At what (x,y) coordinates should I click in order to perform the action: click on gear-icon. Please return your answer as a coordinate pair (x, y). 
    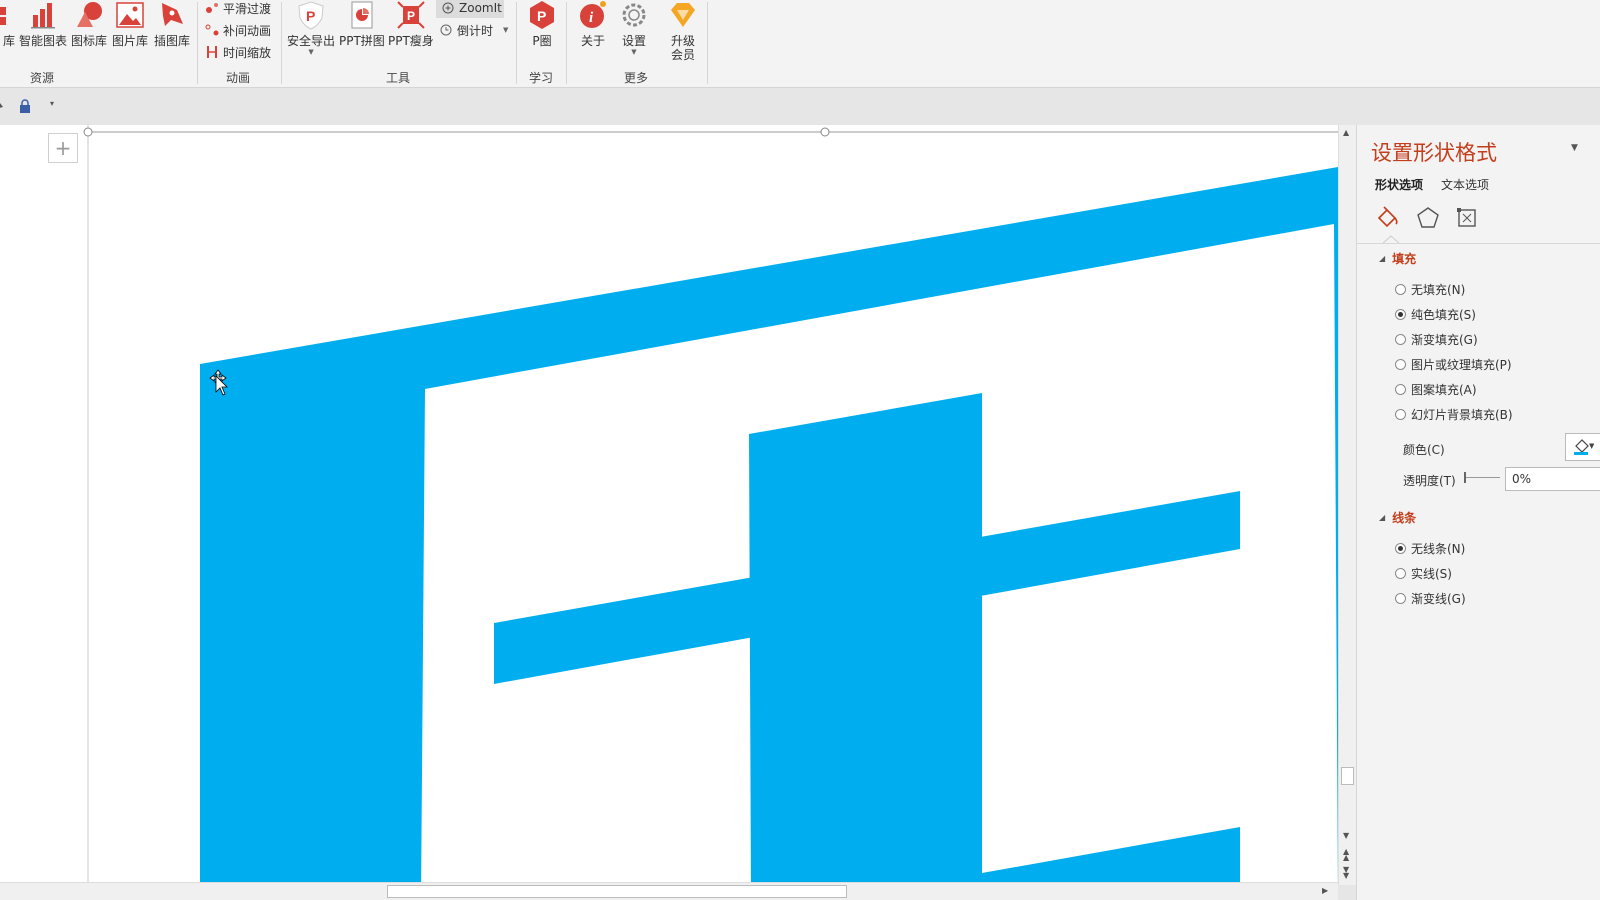
    Looking at the image, I should click on (634, 15).